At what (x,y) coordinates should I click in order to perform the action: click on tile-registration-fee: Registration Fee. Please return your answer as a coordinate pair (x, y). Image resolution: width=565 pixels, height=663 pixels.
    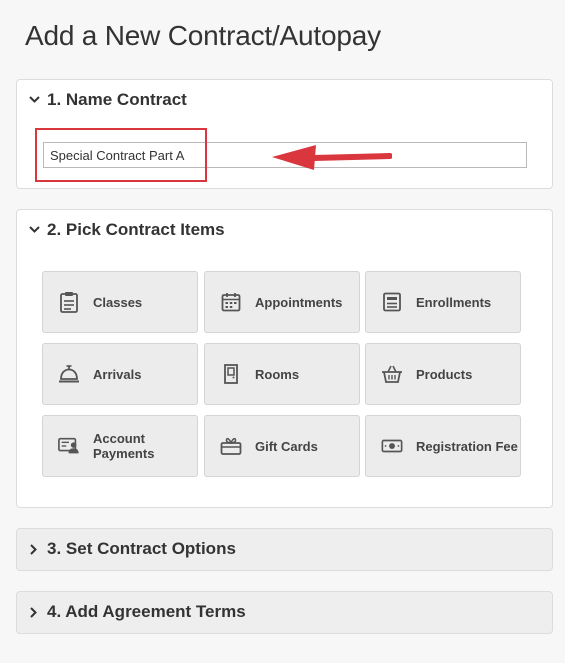
    Looking at the image, I should click on (443, 446).